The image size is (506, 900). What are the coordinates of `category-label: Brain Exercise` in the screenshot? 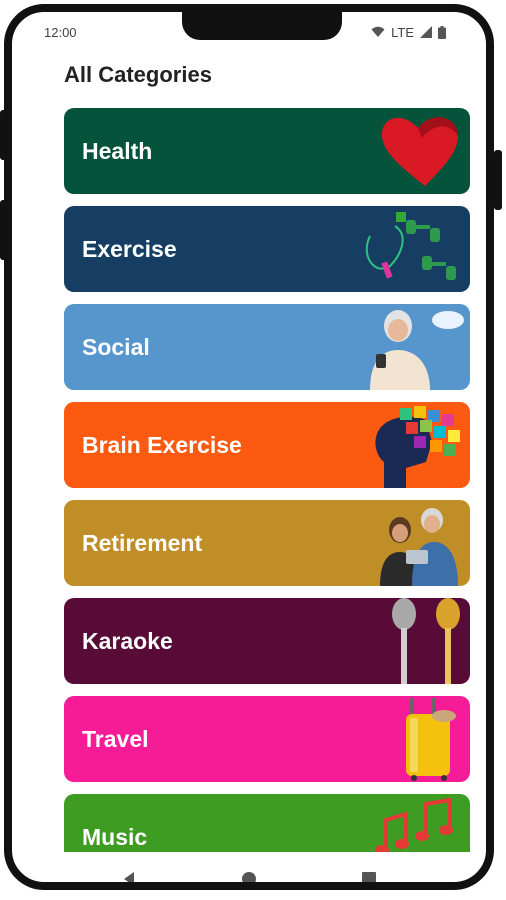 It's located at (162, 444).